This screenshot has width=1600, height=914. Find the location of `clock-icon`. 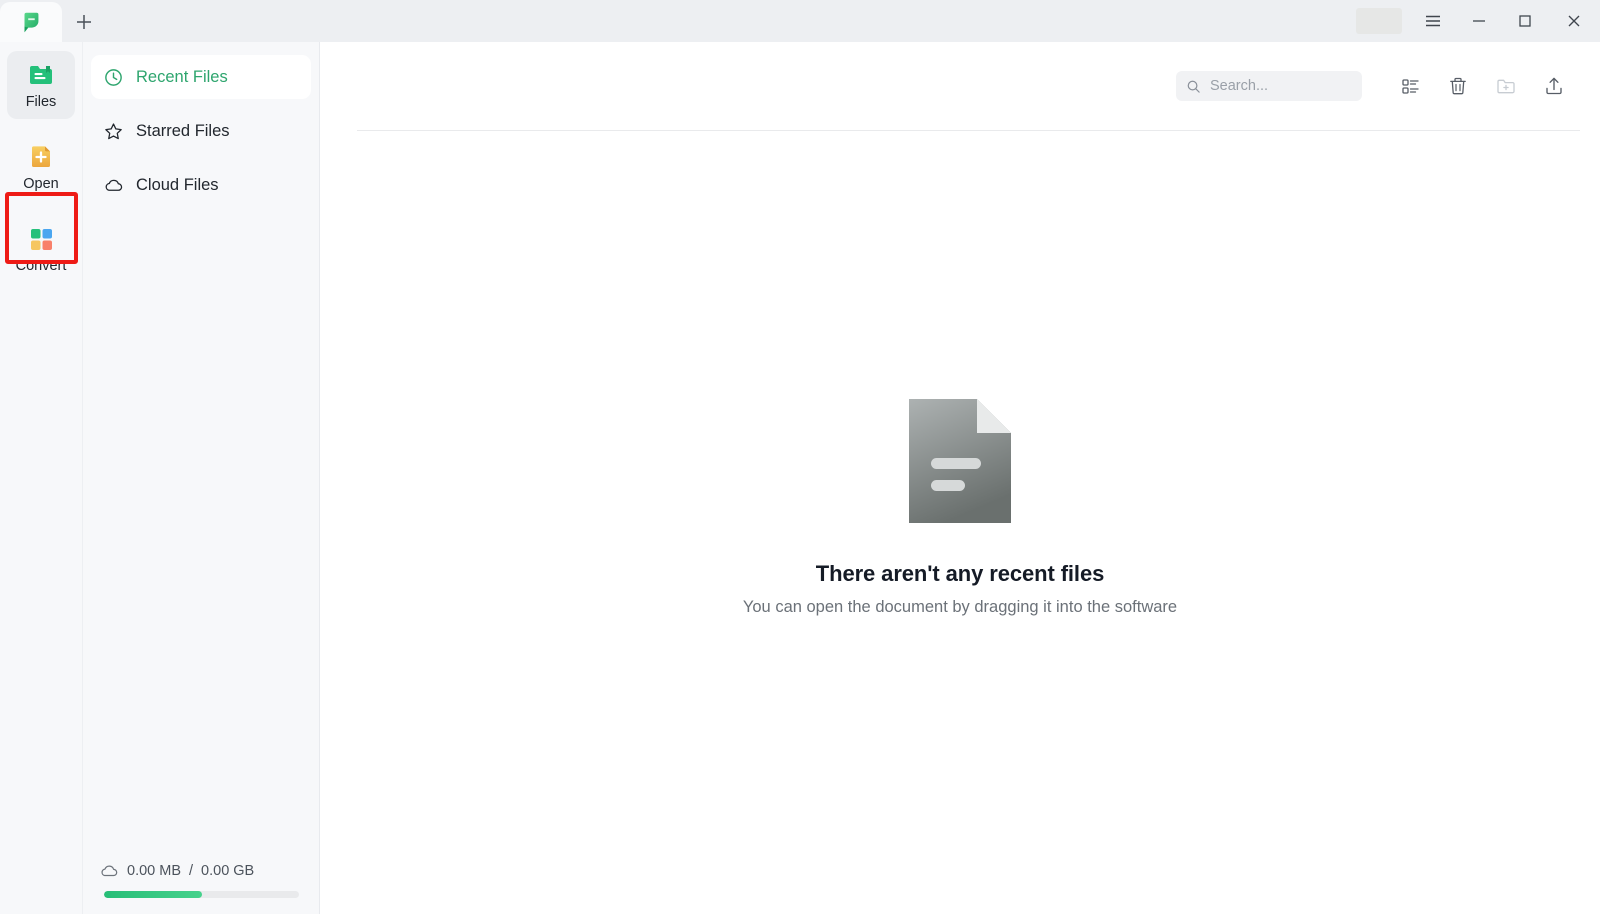

clock-icon is located at coordinates (113, 77).